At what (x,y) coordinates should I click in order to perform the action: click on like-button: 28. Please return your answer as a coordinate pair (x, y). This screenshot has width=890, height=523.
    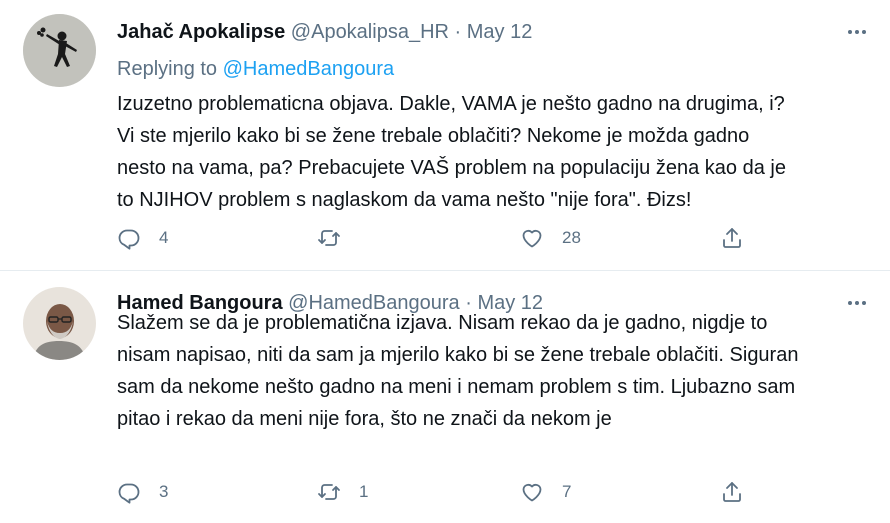
    Looking at the image, I should click on (550, 238).